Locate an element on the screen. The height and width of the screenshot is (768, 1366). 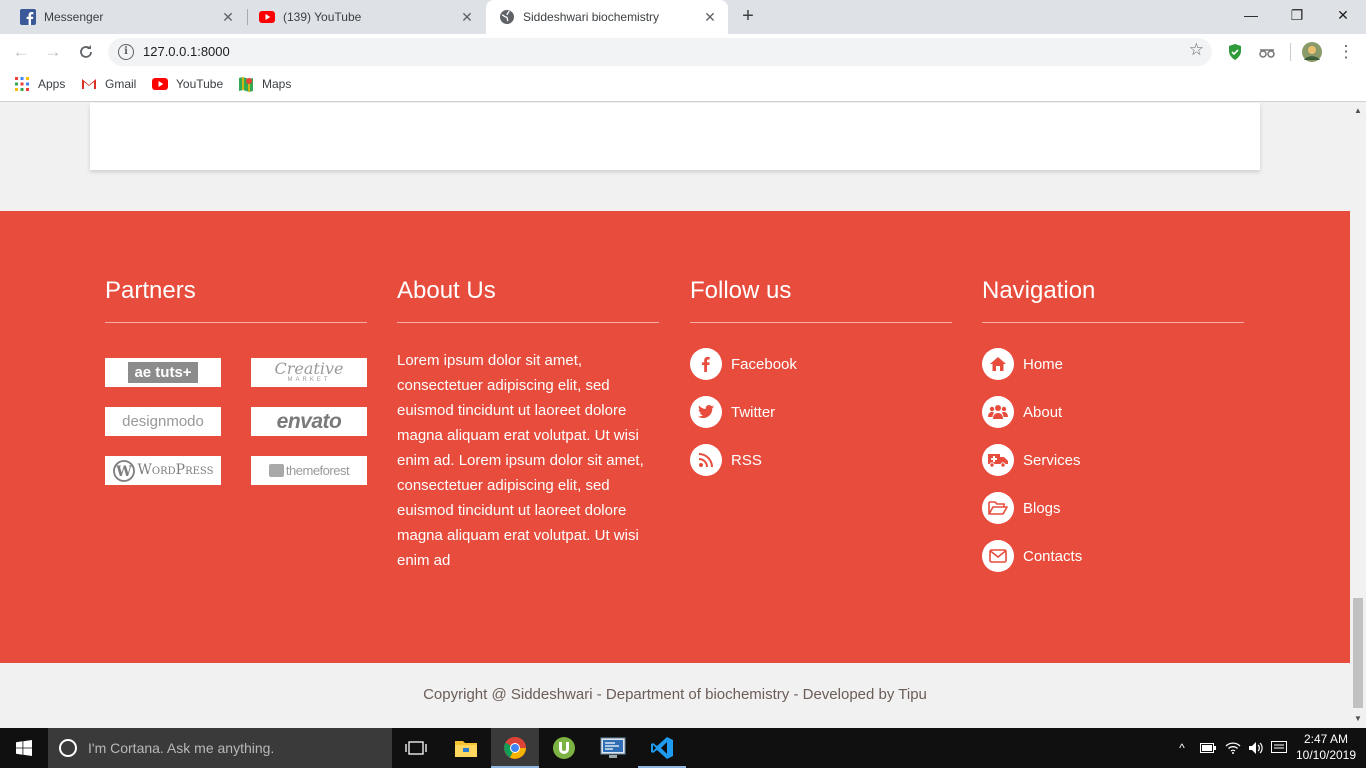
task-view-icon is located at coordinates (416, 748).